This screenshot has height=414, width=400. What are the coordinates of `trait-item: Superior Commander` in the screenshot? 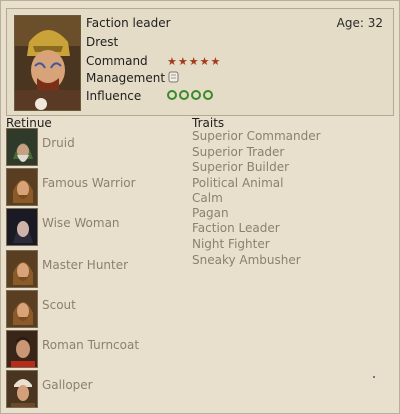 It's located at (256, 136).